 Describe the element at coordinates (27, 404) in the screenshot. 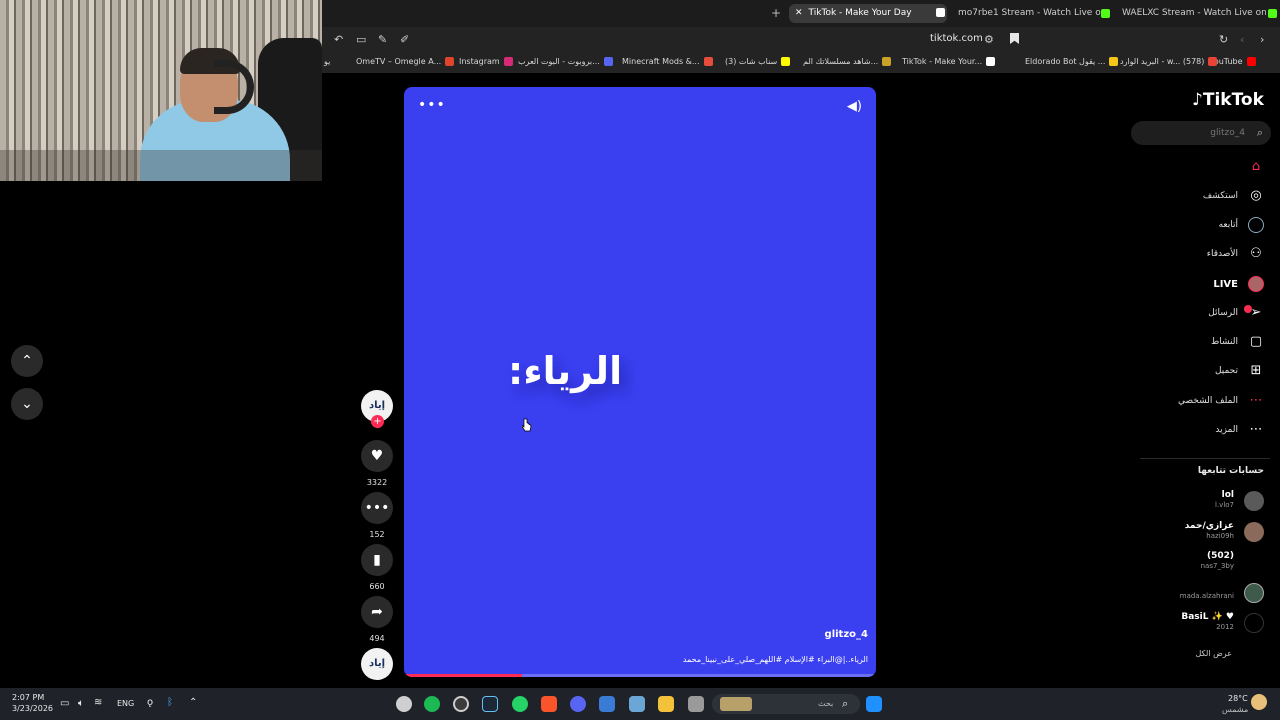

I see `next-video-button: ⌄` at that location.